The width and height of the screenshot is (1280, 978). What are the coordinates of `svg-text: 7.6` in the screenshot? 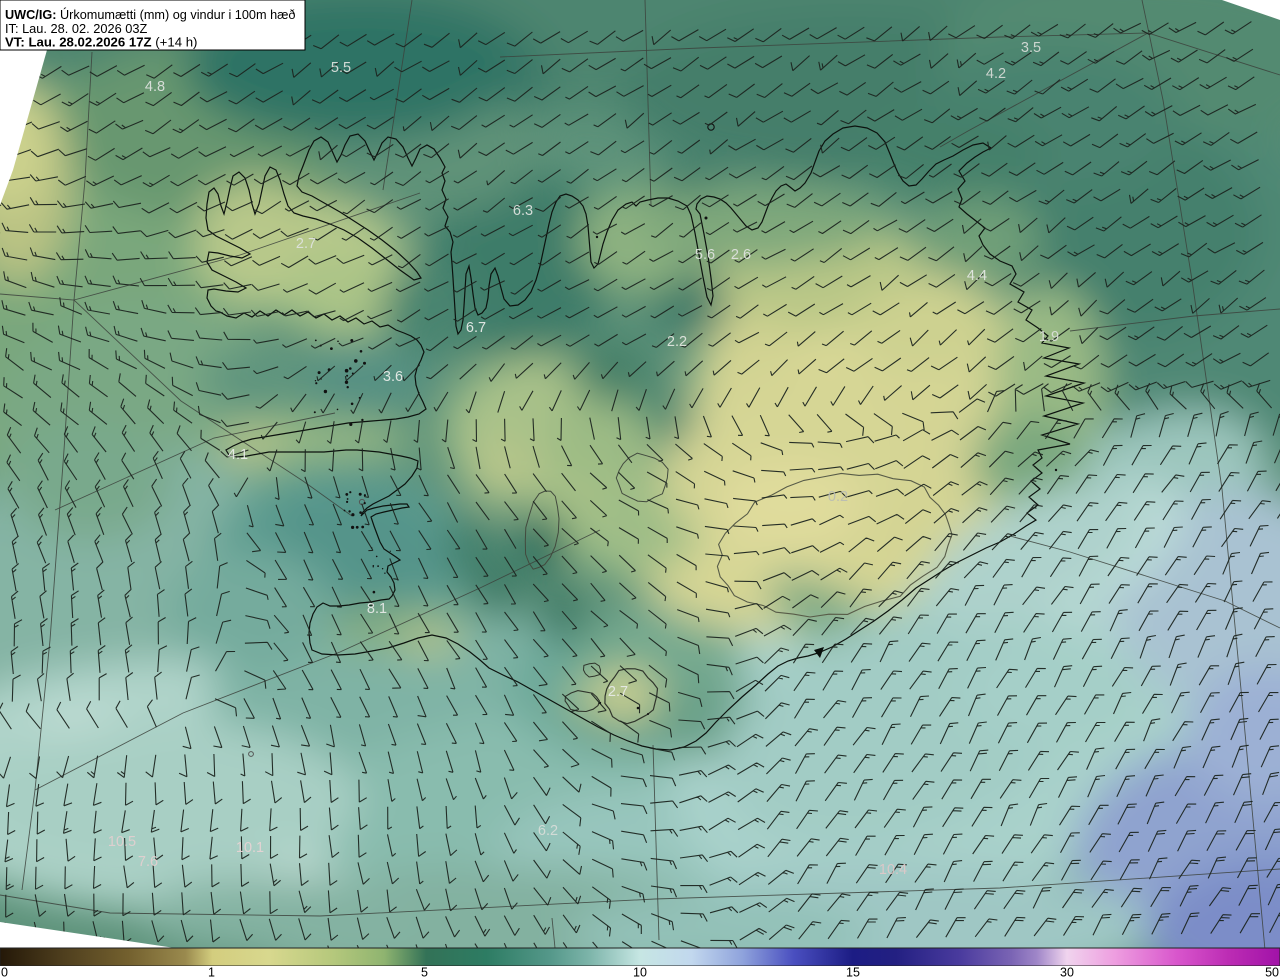 It's located at (148, 862).